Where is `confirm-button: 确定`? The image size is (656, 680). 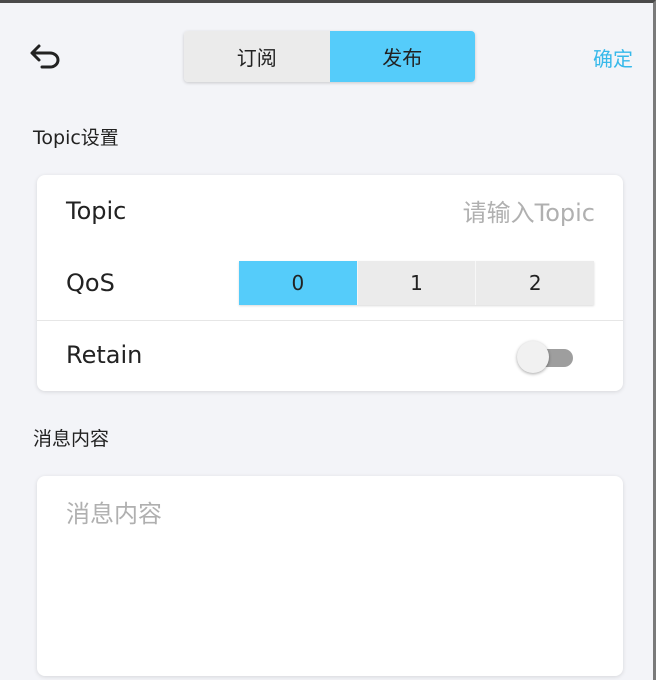 confirm-button: 确定 is located at coordinates (613, 57).